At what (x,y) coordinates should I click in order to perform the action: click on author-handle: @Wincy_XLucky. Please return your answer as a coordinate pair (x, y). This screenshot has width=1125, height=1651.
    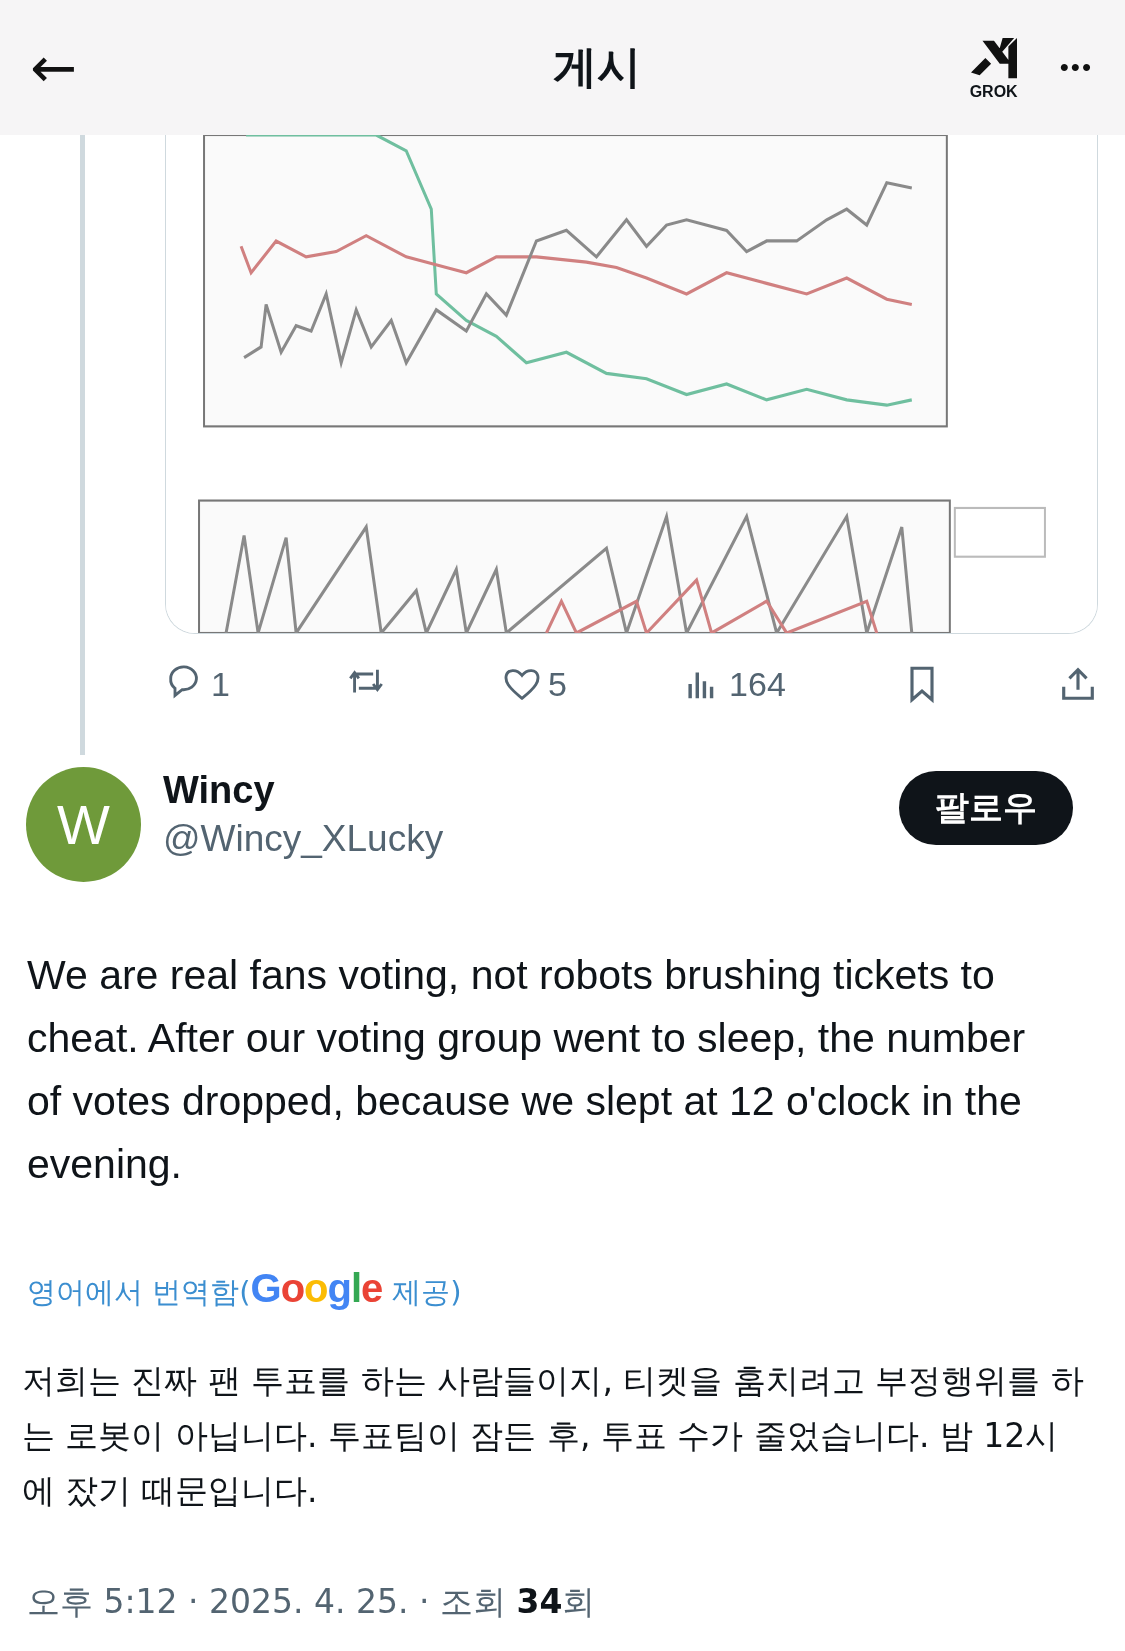
    Looking at the image, I should click on (304, 839).